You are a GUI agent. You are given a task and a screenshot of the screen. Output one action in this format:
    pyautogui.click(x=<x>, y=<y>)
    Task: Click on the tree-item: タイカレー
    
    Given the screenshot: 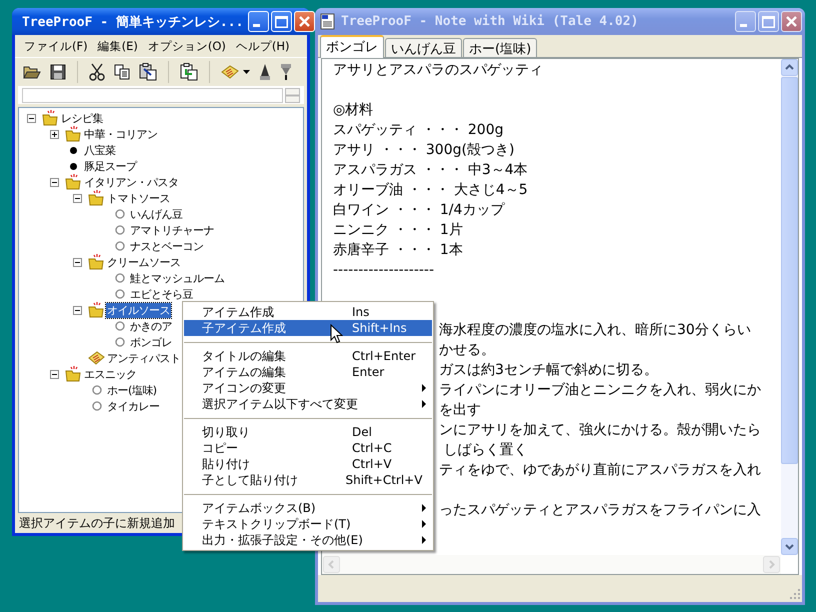 What is the action you would take?
    pyautogui.click(x=133, y=406)
    